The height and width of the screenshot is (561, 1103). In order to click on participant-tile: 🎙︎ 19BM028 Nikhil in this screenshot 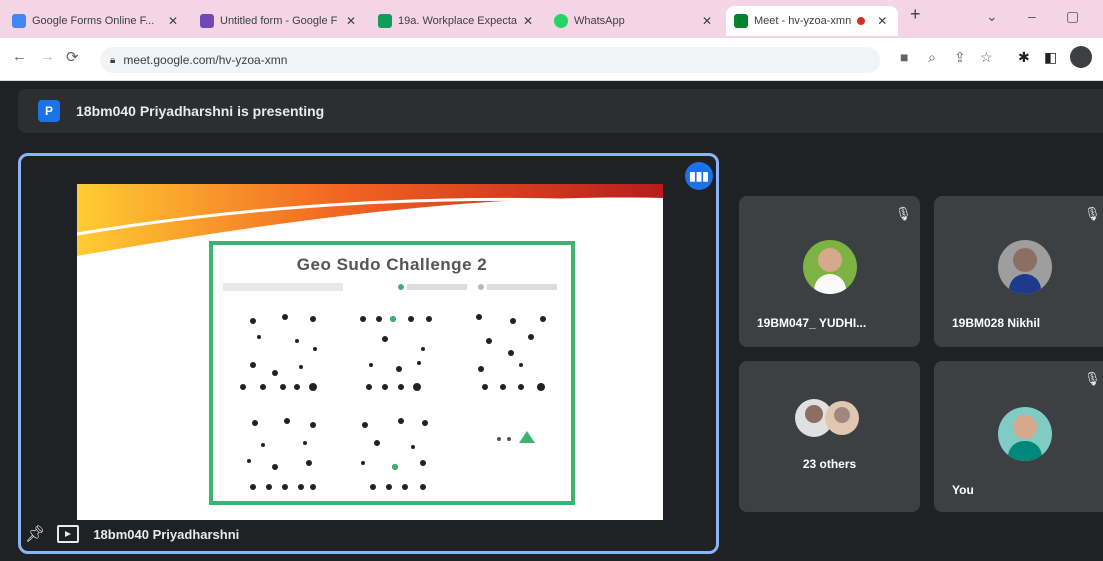, I will do `click(1018, 271)`.